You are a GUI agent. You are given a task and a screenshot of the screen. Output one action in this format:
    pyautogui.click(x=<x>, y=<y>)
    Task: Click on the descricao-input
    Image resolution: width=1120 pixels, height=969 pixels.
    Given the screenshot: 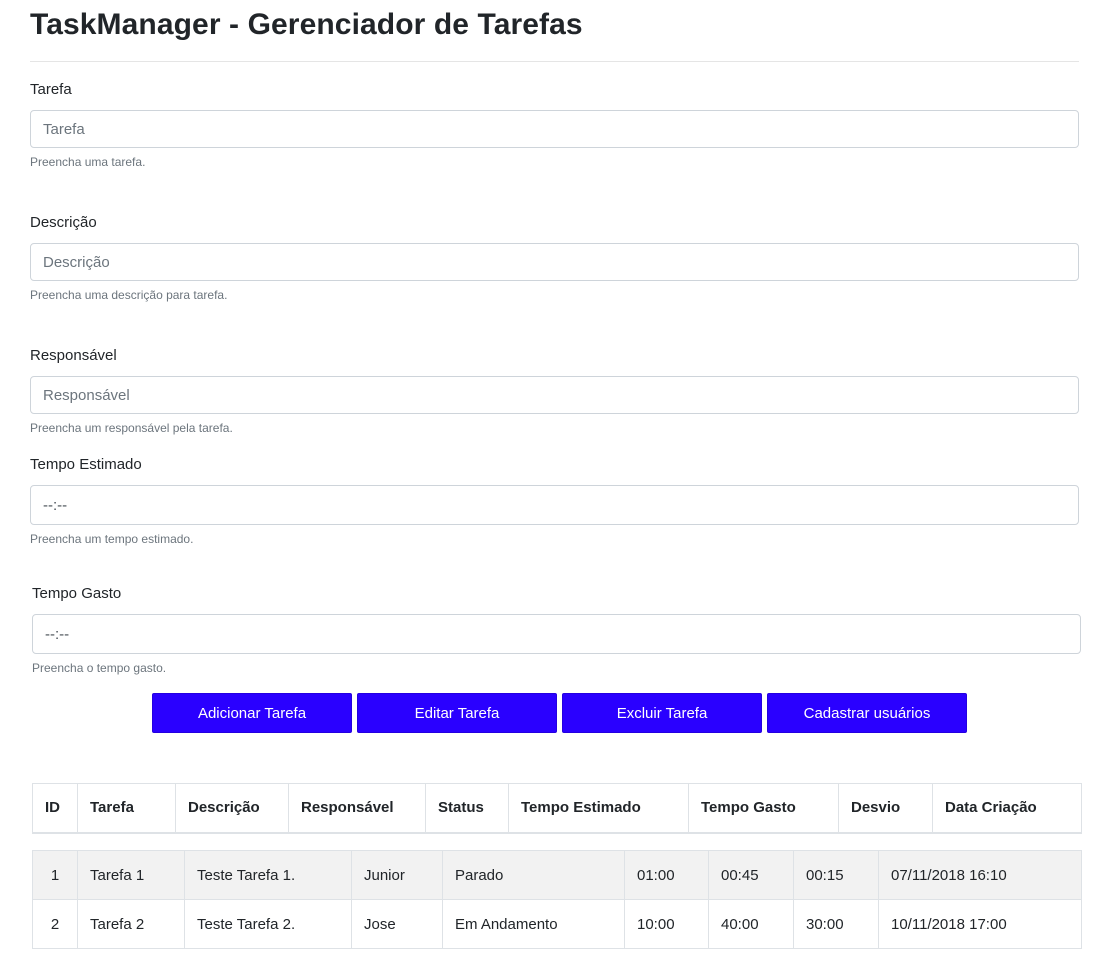 What is the action you would take?
    pyautogui.click(x=554, y=262)
    